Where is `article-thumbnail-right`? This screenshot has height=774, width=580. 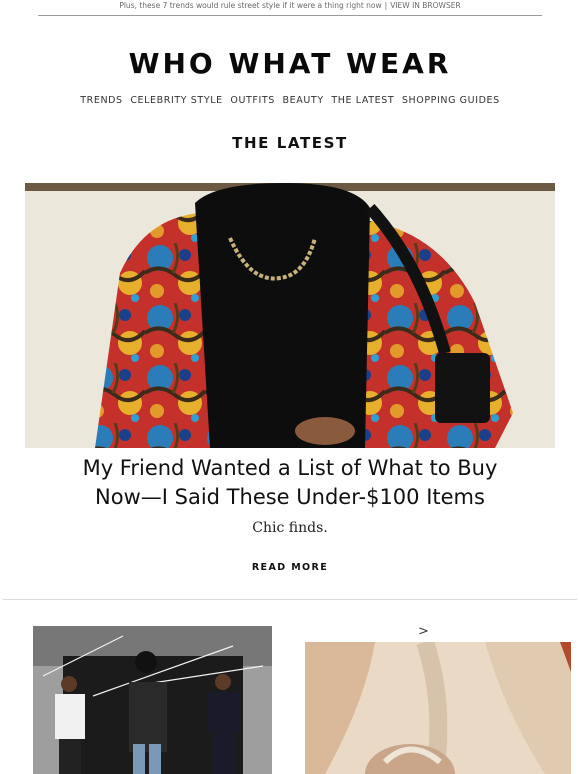
article-thumbnail-right is located at coordinates (438, 708).